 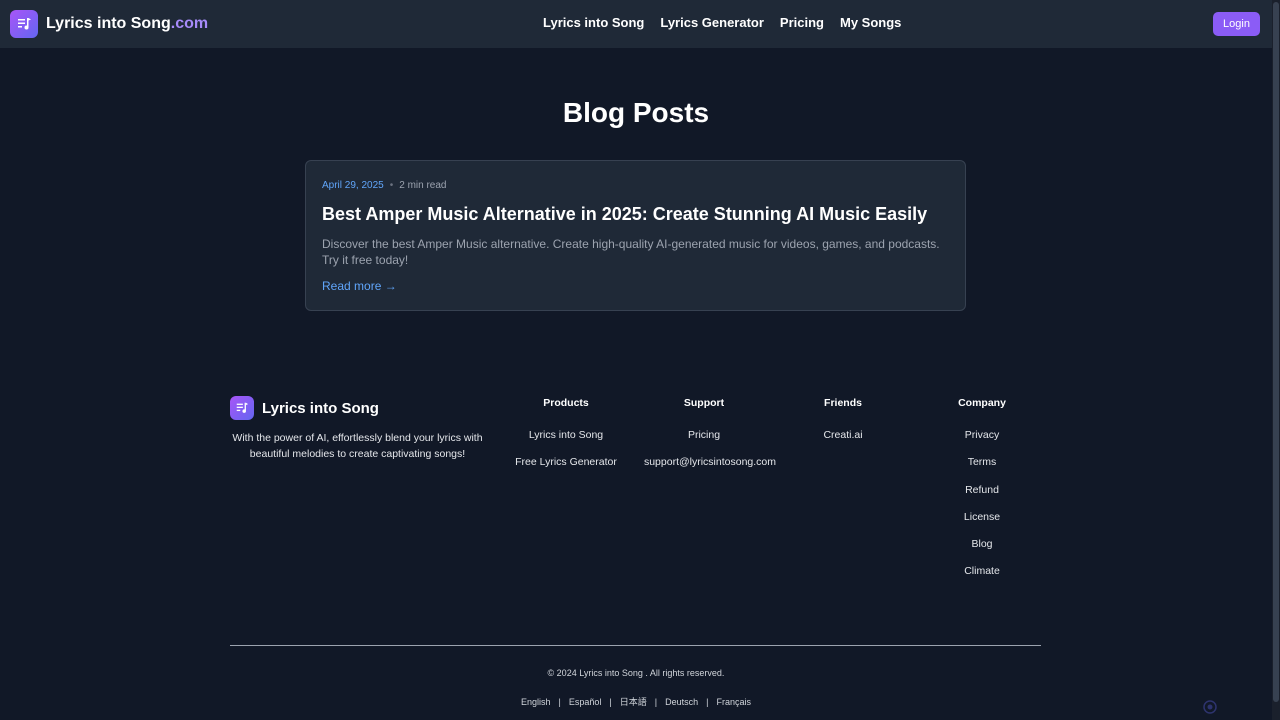 I want to click on widget-icon, so click(x=1210, y=707).